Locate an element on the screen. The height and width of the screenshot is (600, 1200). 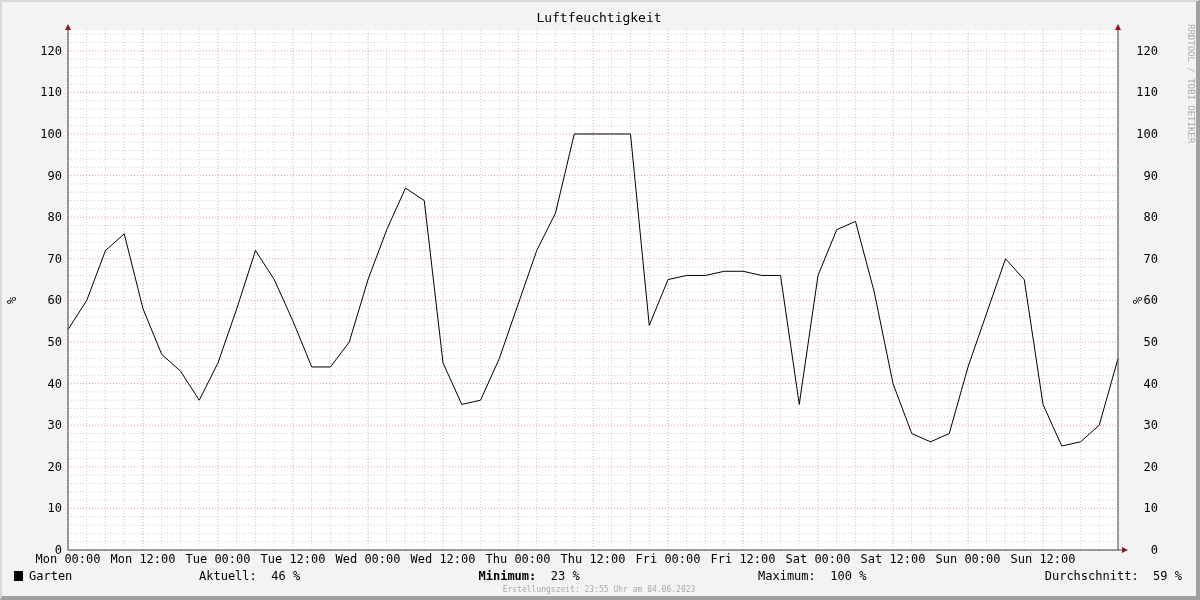
x-tick-label: Sat 12:00 is located at coordinates (893, 559).